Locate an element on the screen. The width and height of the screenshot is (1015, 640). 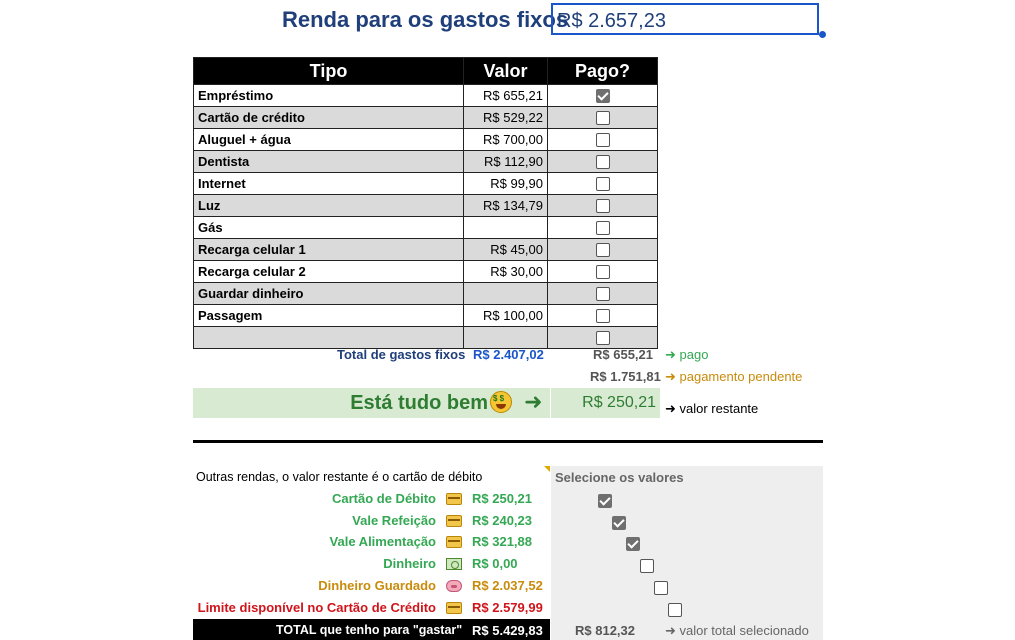
pago-value: R$ 655,21 is located at coordinates (623, 354).